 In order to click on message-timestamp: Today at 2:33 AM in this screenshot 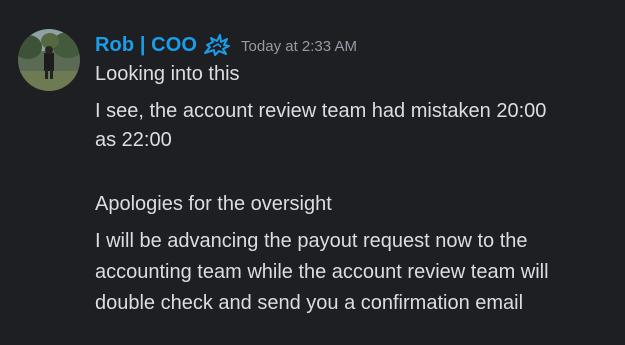, I will do `click(299, 46)`.